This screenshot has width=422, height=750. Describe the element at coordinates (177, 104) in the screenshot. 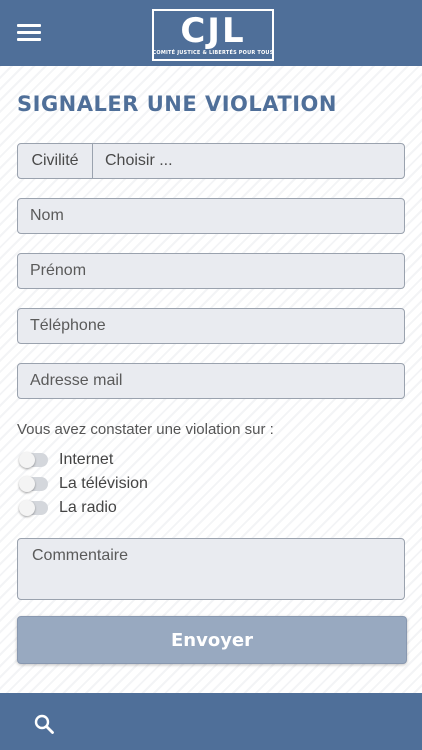

I see `page-title: SIGNALER UNE VIOLATION` at that location.